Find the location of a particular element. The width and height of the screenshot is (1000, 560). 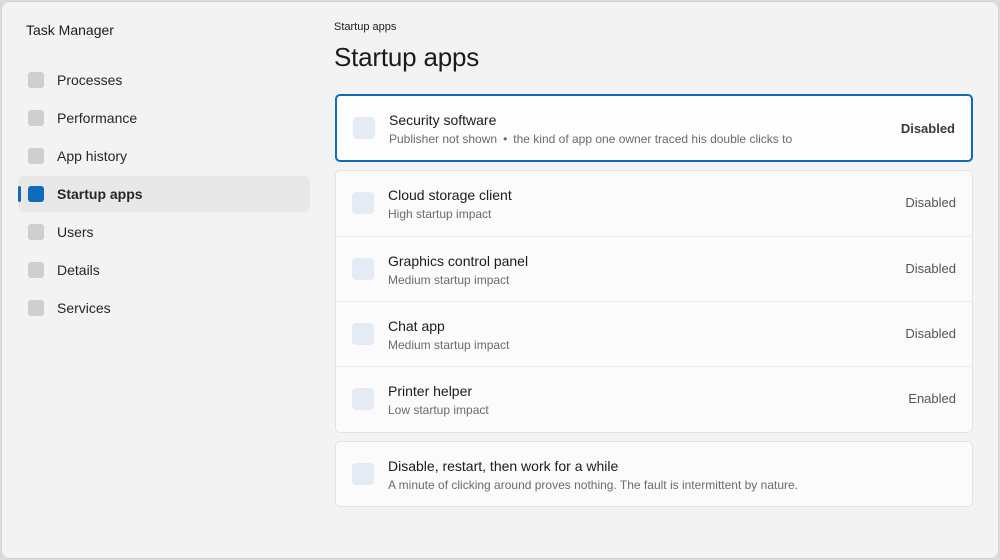

app-name: Cloud storage client is located at coordinates (450, 195).